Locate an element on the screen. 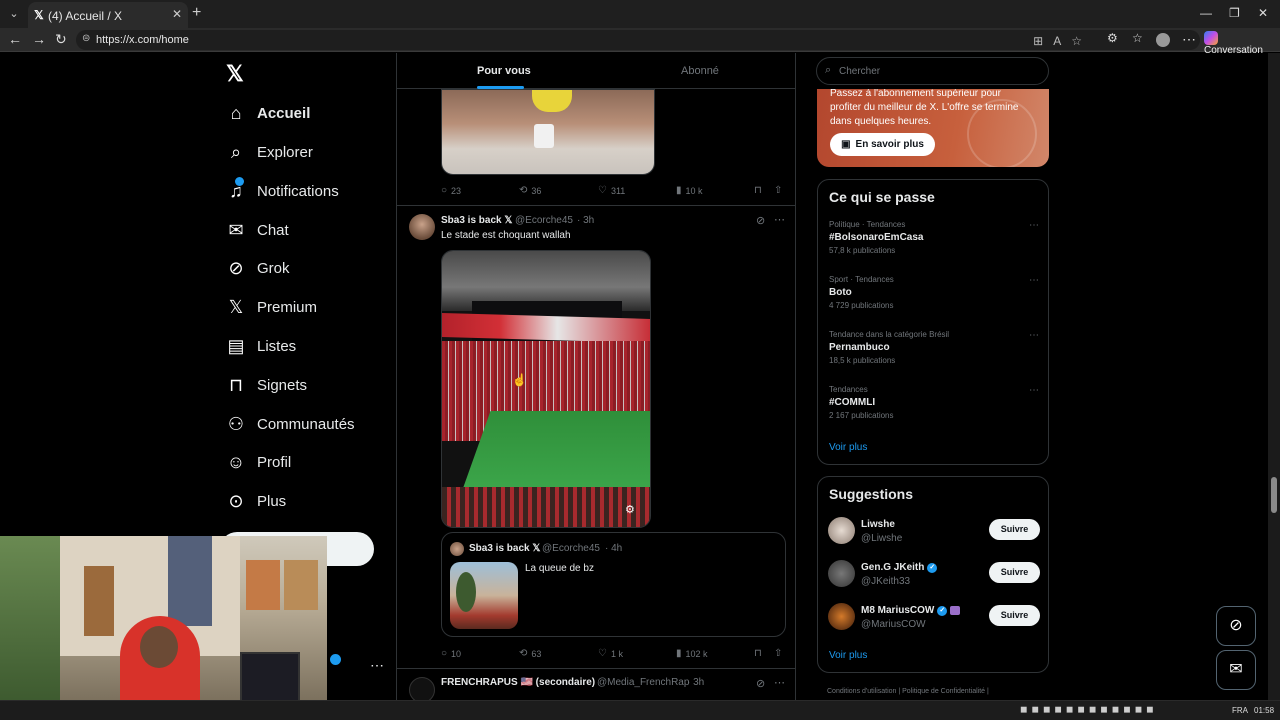 The width and height of the screenshot is (1280, 720). like-button: ♡ 1 k is located at coordinates (610, 653).